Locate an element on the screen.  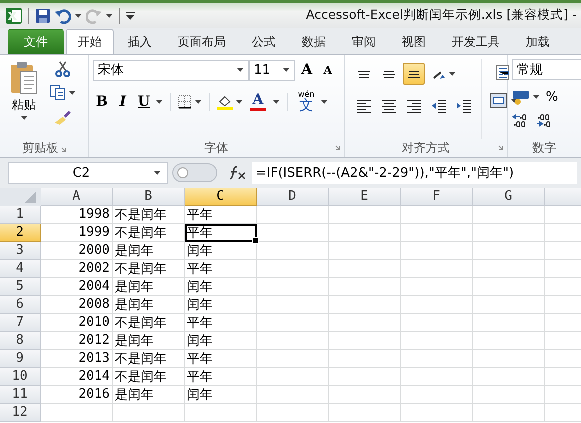
copy-icon is located at coordinates (58, 93).